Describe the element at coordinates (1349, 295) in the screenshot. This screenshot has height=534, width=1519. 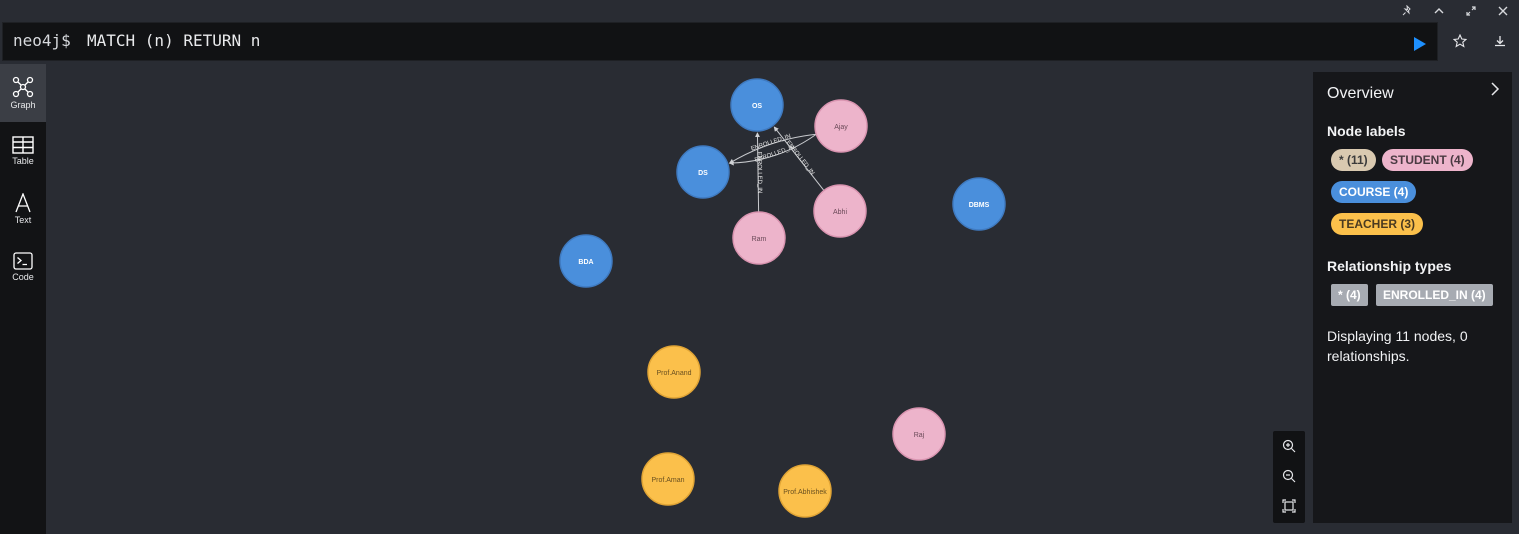
I see `rel-tag-all: * (4)` at that location.